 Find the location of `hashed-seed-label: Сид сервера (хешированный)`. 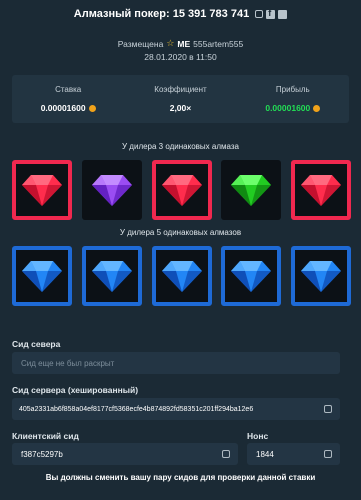

hashed-seed-label: Сид сервера (хешированный) is located at coordinates (75, 390).